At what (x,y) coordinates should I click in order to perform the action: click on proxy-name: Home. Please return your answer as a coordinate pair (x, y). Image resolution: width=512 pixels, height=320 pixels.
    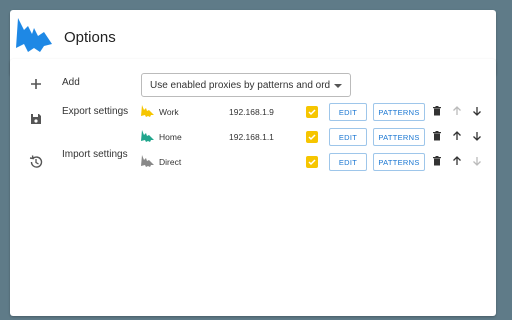
    Looking at the image, I should click on (170, 137).